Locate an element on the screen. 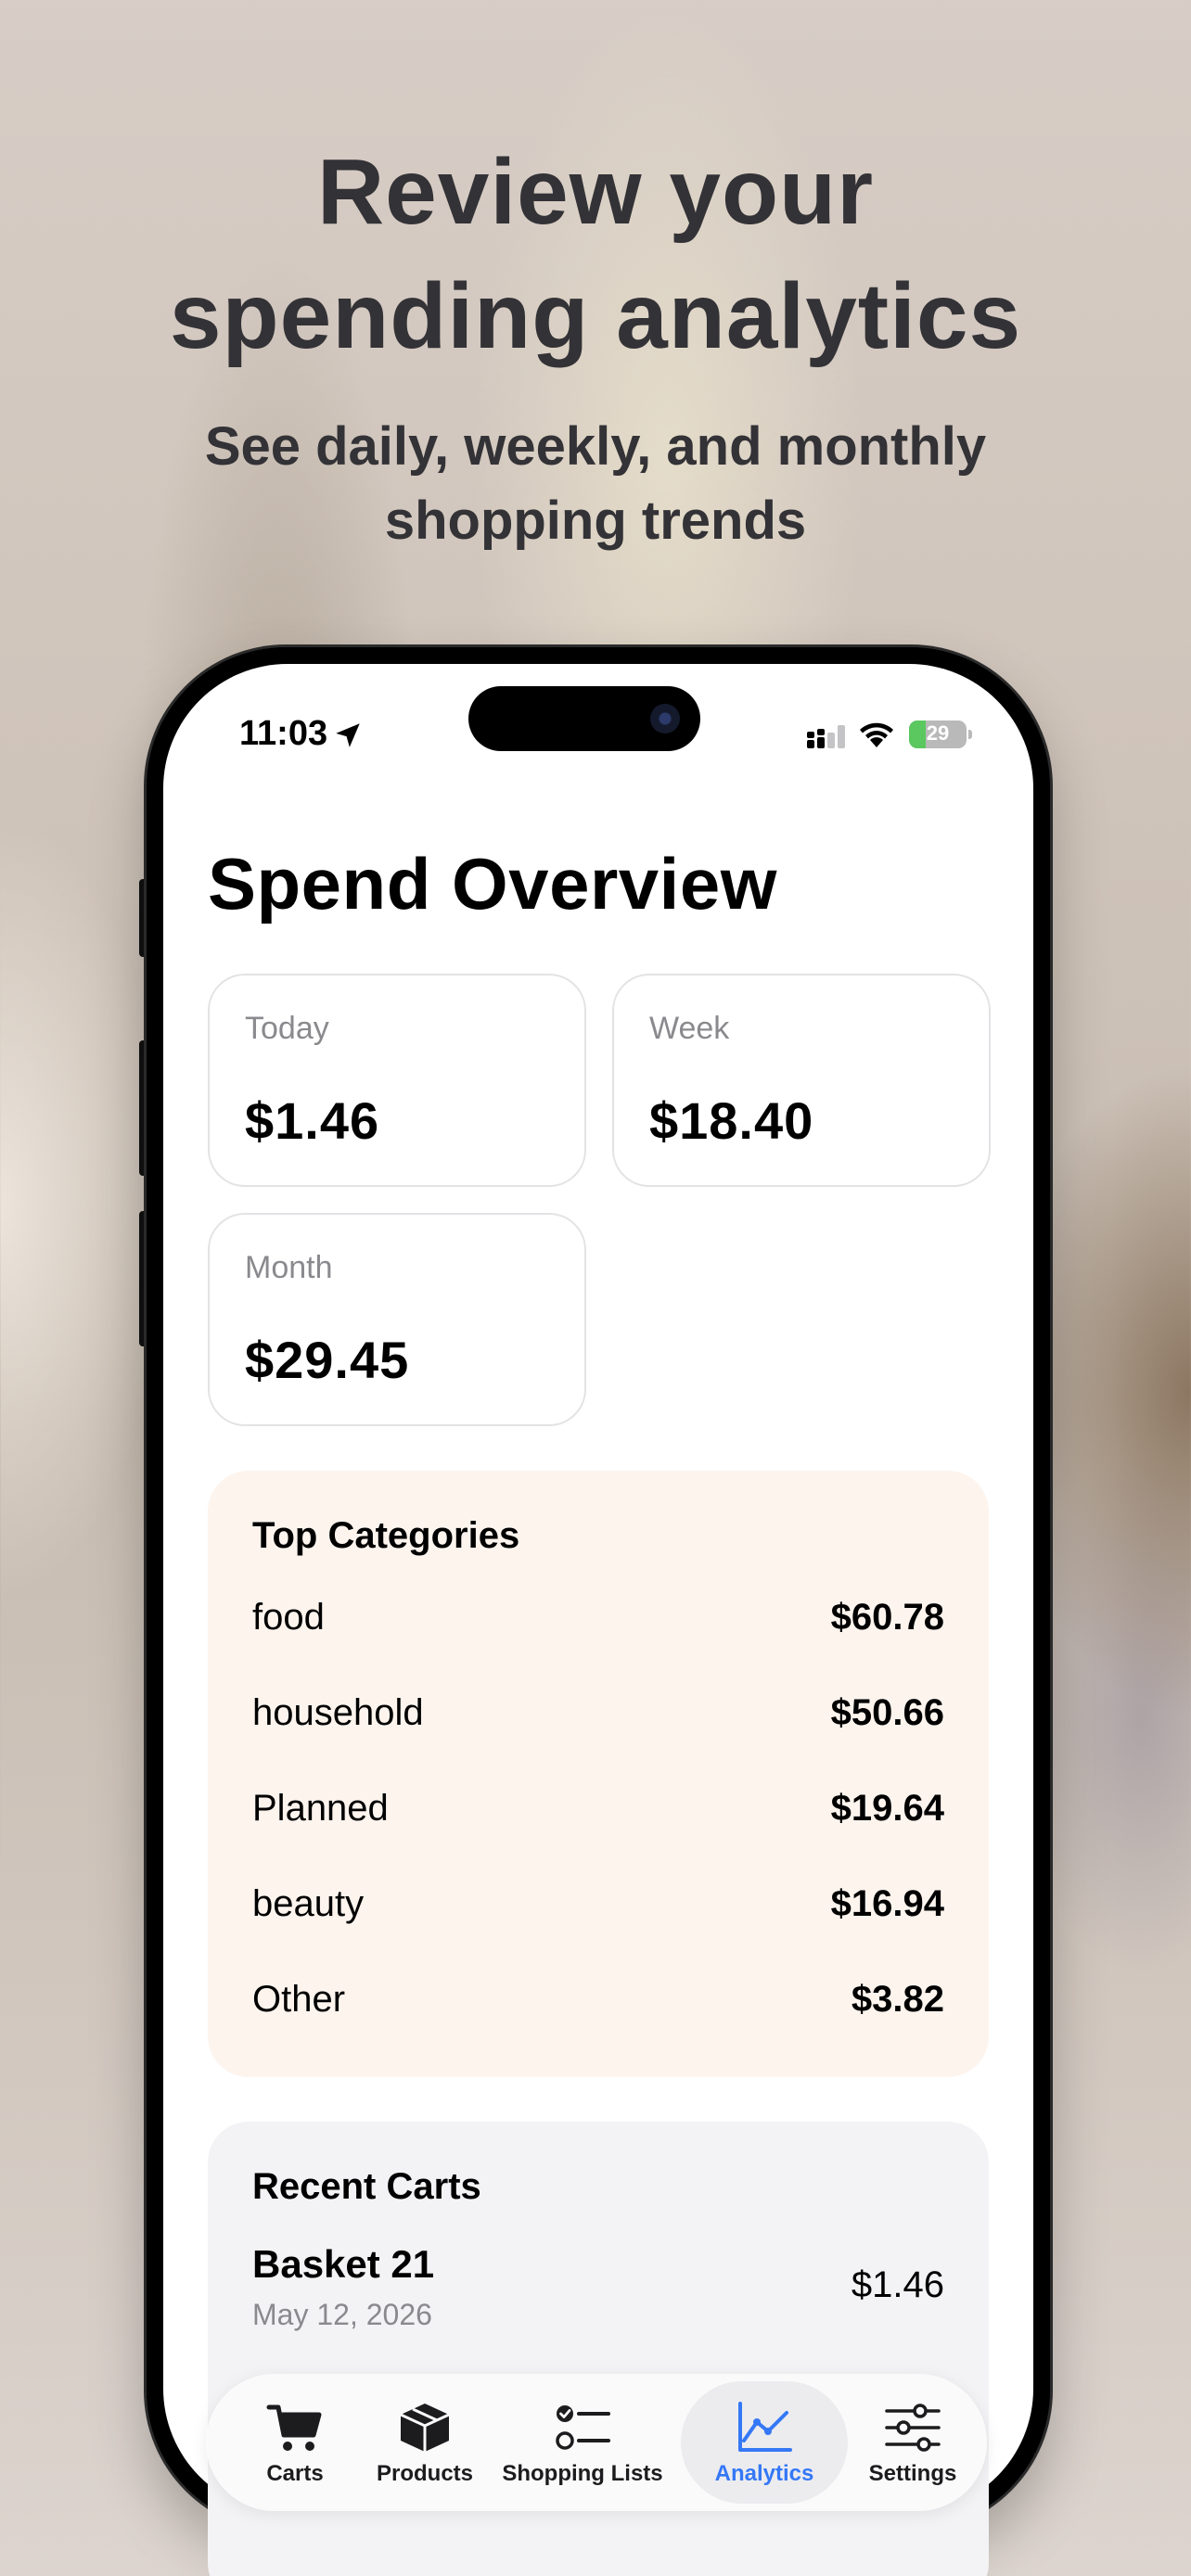 The height and width of the screenshot is (2576, 1191). headline-line-2: spending analytics is located at coordinates (595, 316).